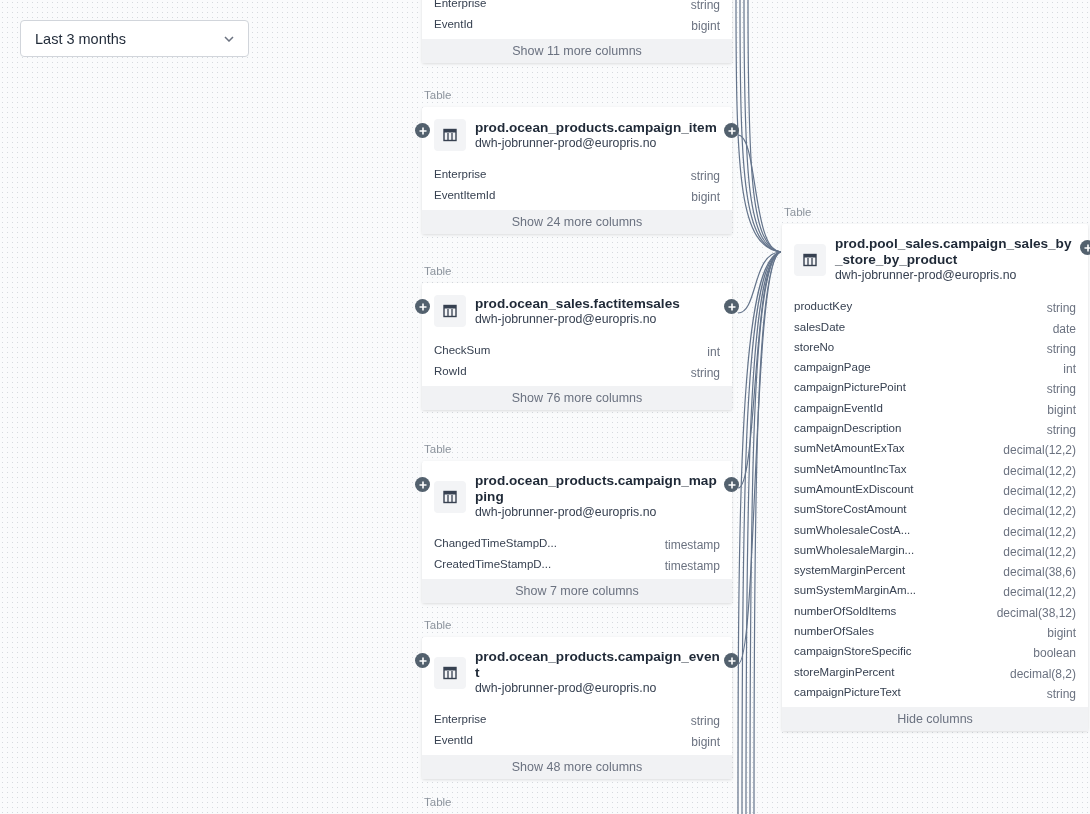 The height and width of the screenshot is (814, 1090). Describe the element at coordinates (1042, 673) in the screenshot. I see `column-type: decimal(8,2)` at that location.